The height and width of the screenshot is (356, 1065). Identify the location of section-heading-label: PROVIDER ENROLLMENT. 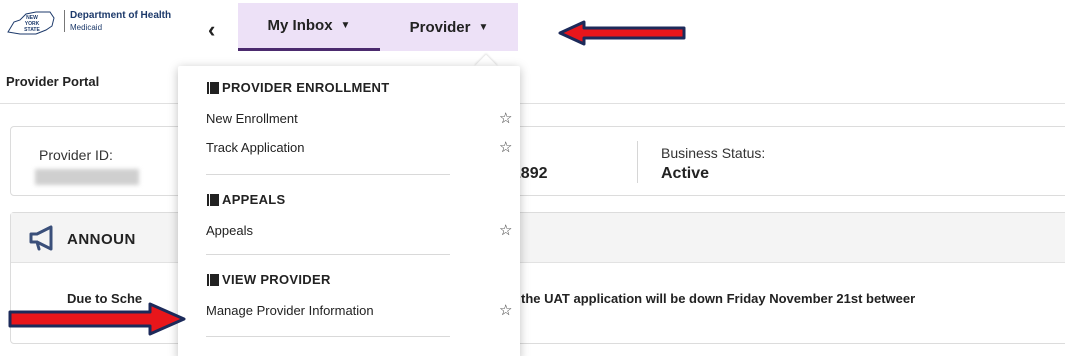
(306, 87).